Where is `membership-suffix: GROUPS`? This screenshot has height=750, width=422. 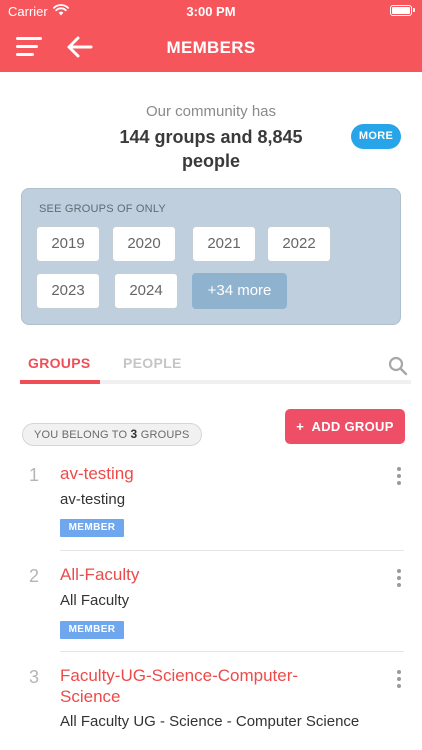
membership-suffix: GROUPS is located at coordinates (165, 435).